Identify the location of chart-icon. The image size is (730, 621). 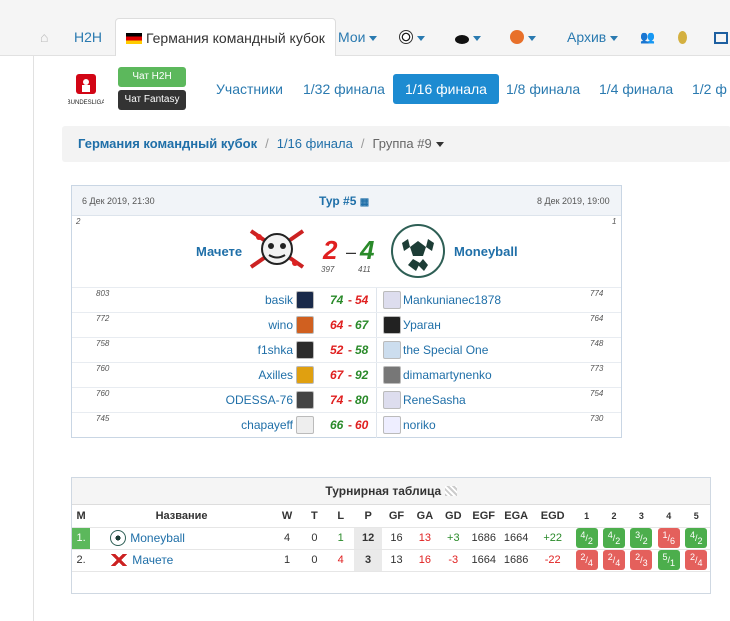
(450, 491).